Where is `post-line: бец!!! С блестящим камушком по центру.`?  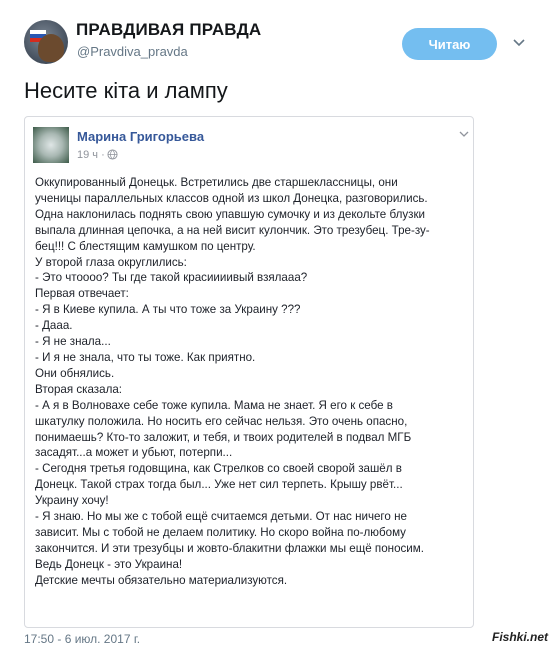 post-line: бец!!! С блестящим камушком по центру. is located at coordinates (145, 246).